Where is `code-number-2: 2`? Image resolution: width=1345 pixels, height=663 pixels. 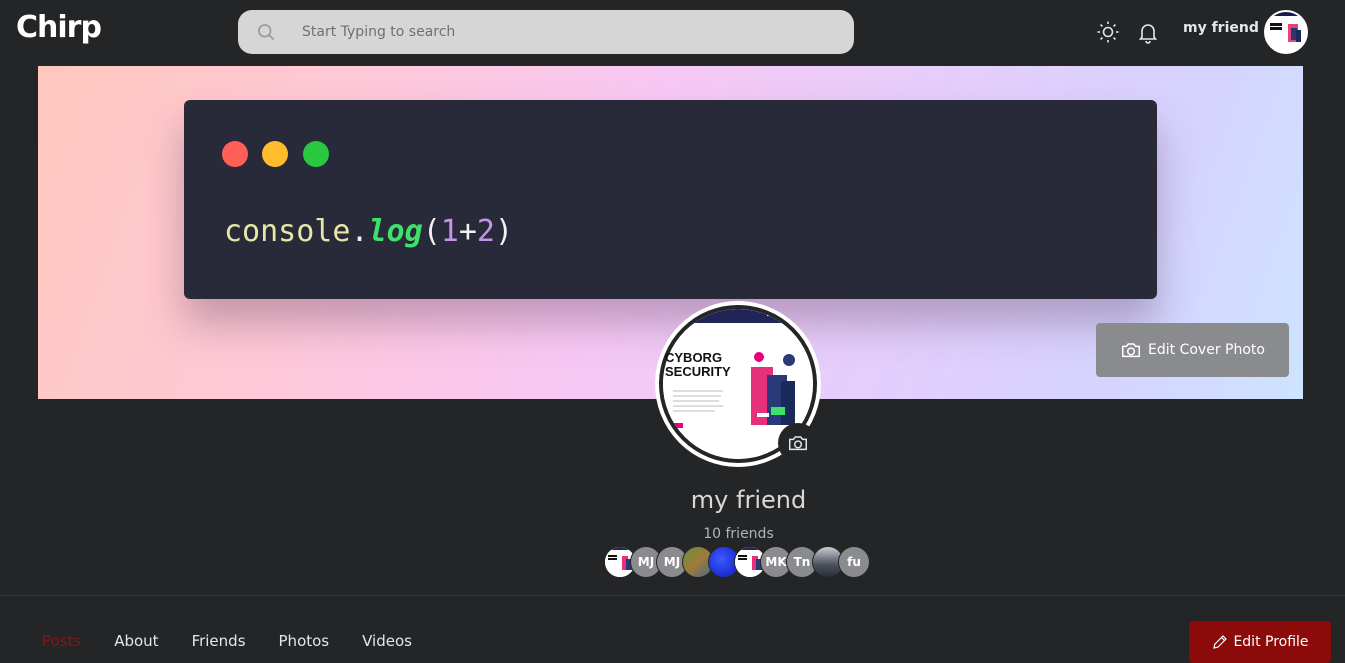 code-number-2: 2 is located at coordinates (485, 231).